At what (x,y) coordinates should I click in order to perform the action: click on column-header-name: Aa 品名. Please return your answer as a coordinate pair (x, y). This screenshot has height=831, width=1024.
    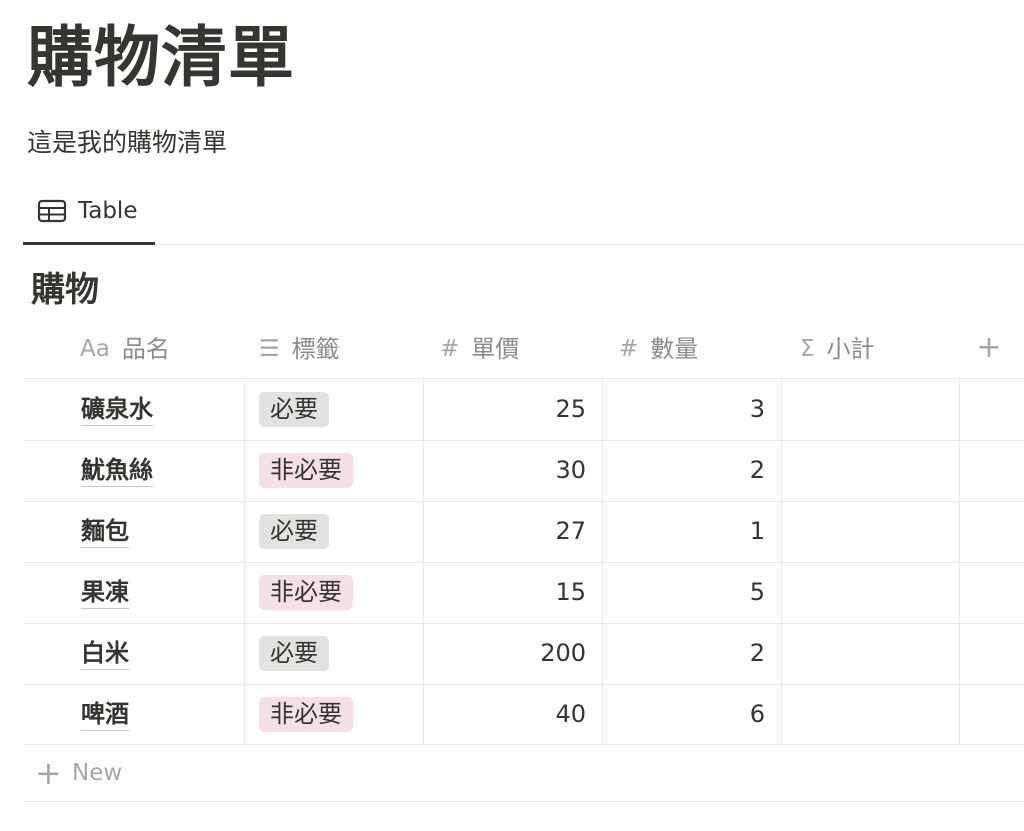
    Looking at the image, I should click on (125, 349).